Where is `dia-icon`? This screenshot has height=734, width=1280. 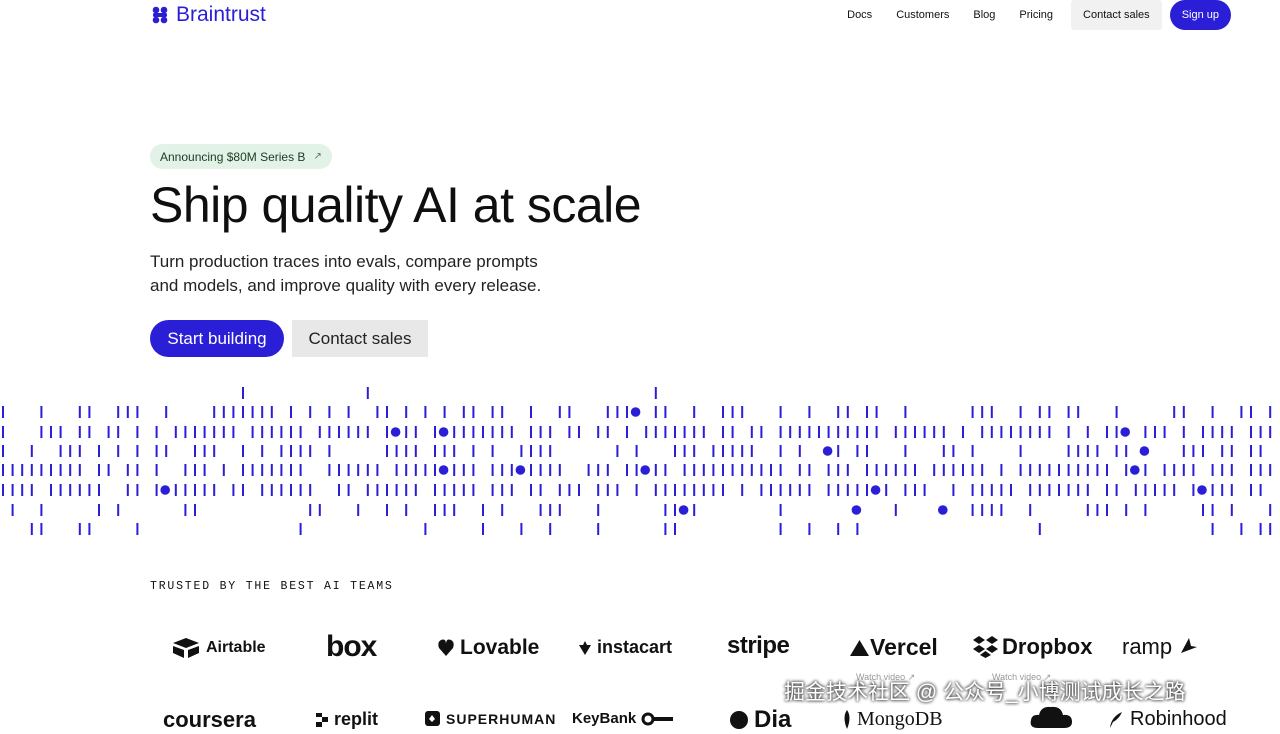
dia-icon is located at coordinates (739, 720).